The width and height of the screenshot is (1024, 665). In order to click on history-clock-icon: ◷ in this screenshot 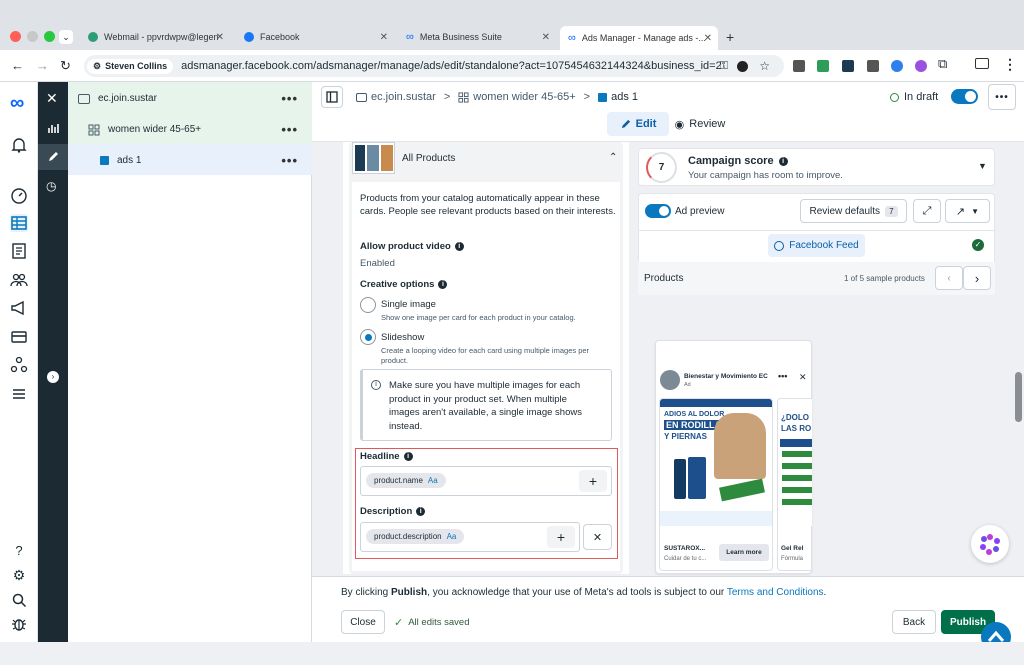, I will do `click(51, 186)`.